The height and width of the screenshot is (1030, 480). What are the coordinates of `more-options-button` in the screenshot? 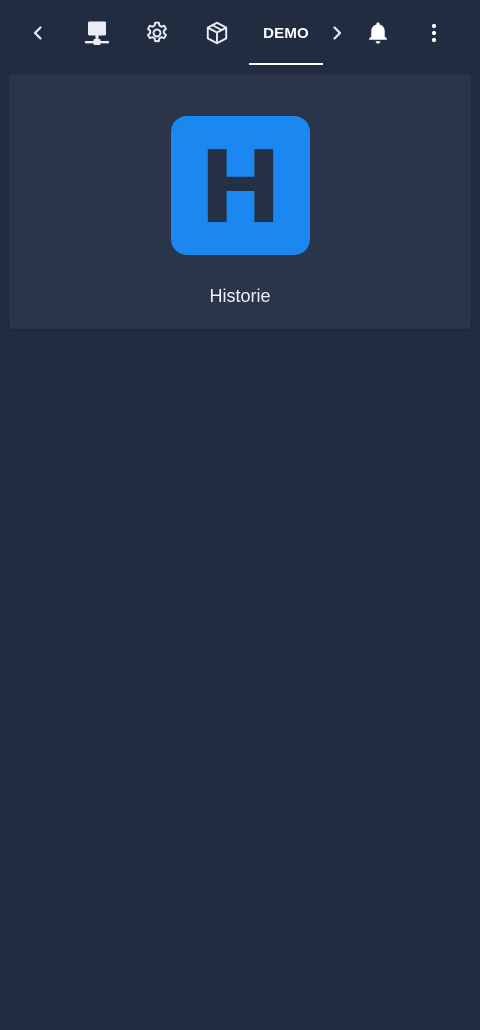 It's located at (434, 33).